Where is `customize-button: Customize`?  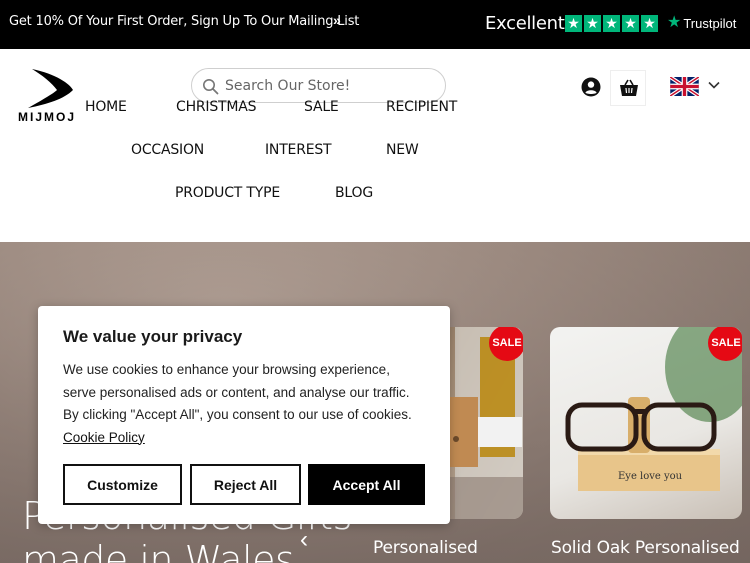 customize-button: Customize is located at coordinates (122, 484).